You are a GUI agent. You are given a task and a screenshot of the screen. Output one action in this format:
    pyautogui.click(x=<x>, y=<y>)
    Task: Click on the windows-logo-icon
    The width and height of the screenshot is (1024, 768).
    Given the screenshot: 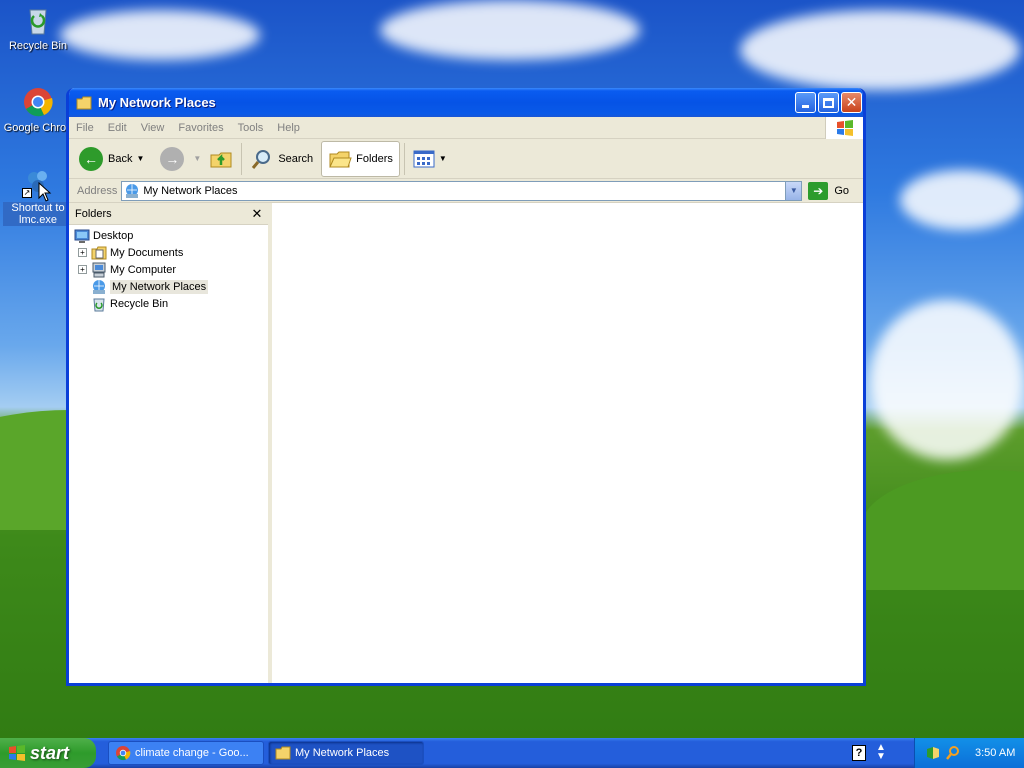 What is the action you would take?
    pyautogui.click(x=844, y=128)
    